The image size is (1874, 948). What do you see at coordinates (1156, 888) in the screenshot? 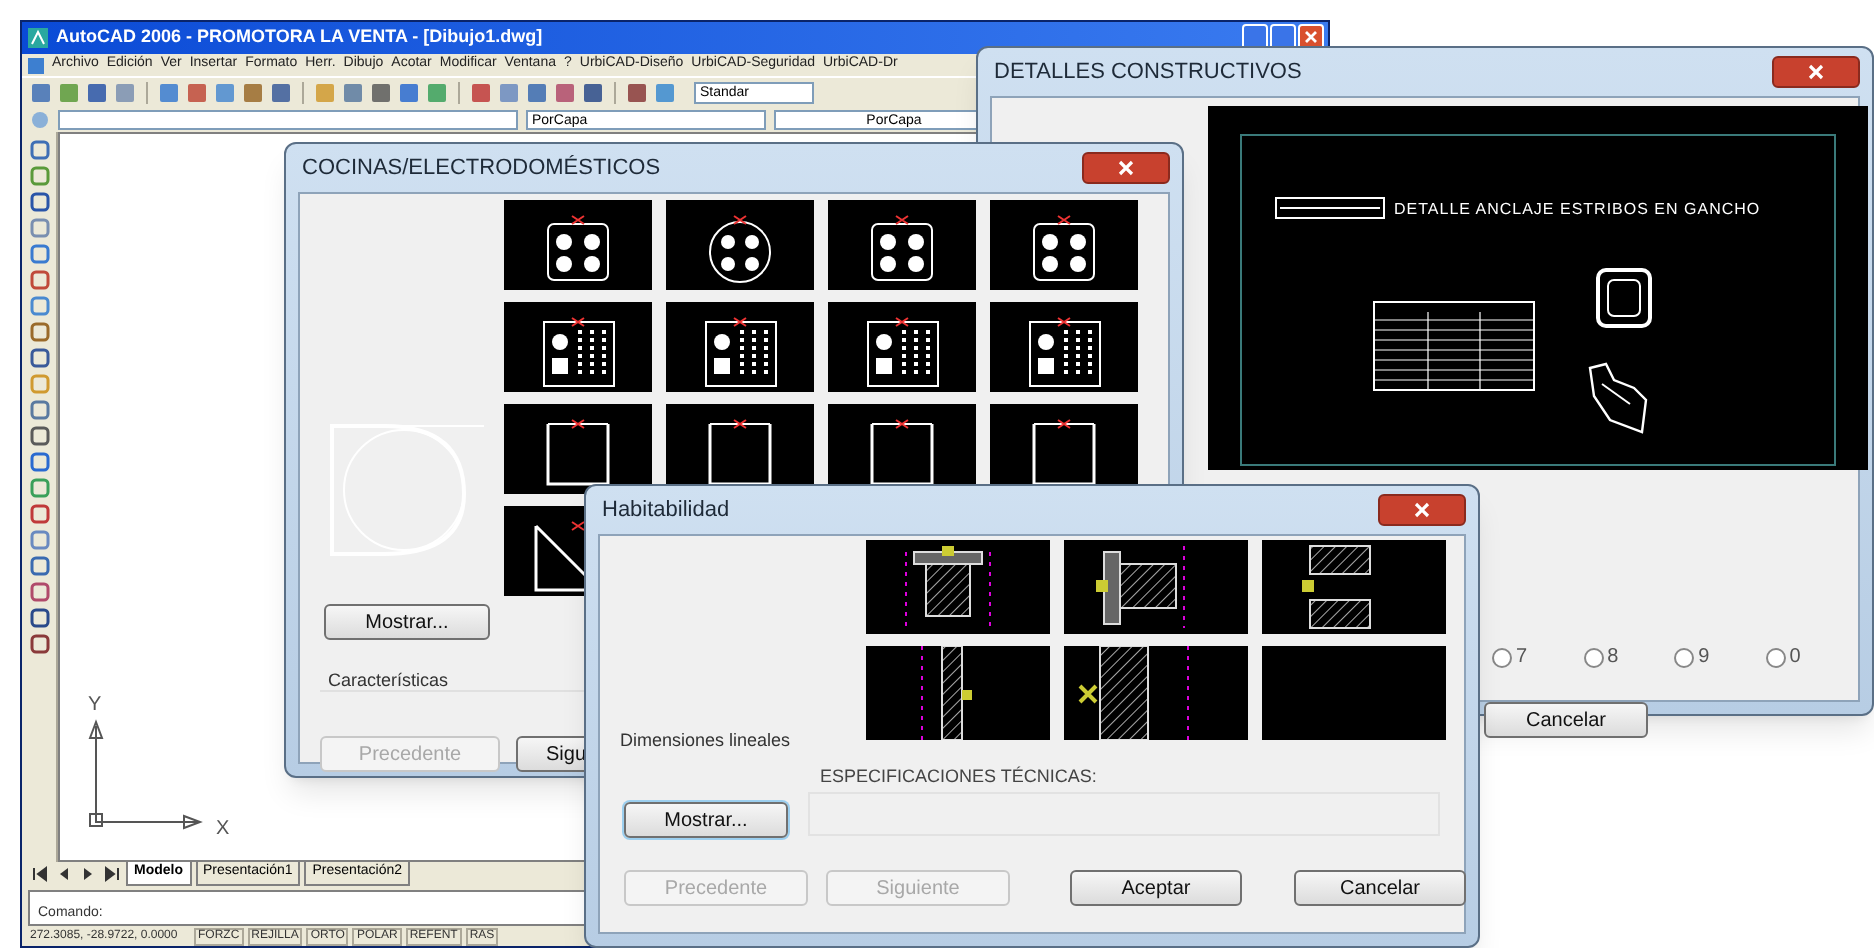
I see `dialog-button: Aceptar` at bounding box center [1156, 888].